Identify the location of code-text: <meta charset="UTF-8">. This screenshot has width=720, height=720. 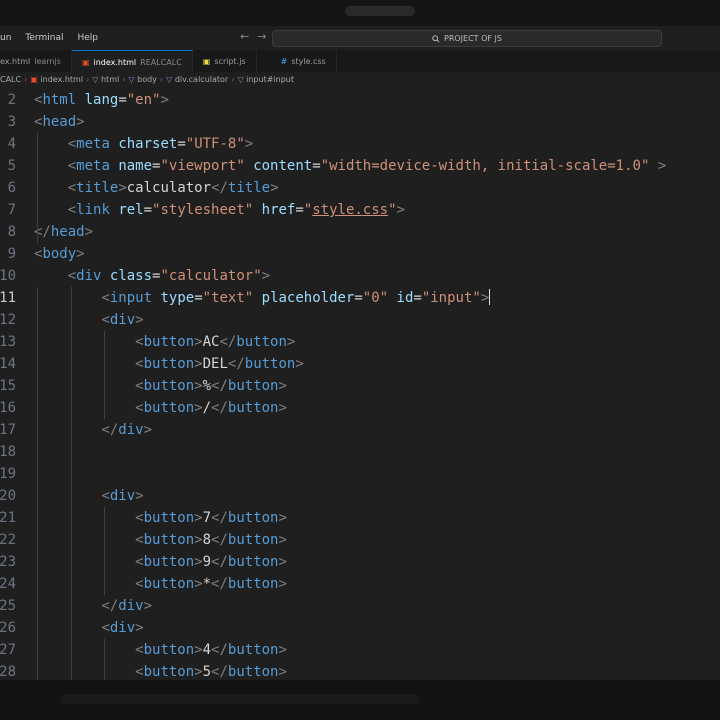
(144, 144).